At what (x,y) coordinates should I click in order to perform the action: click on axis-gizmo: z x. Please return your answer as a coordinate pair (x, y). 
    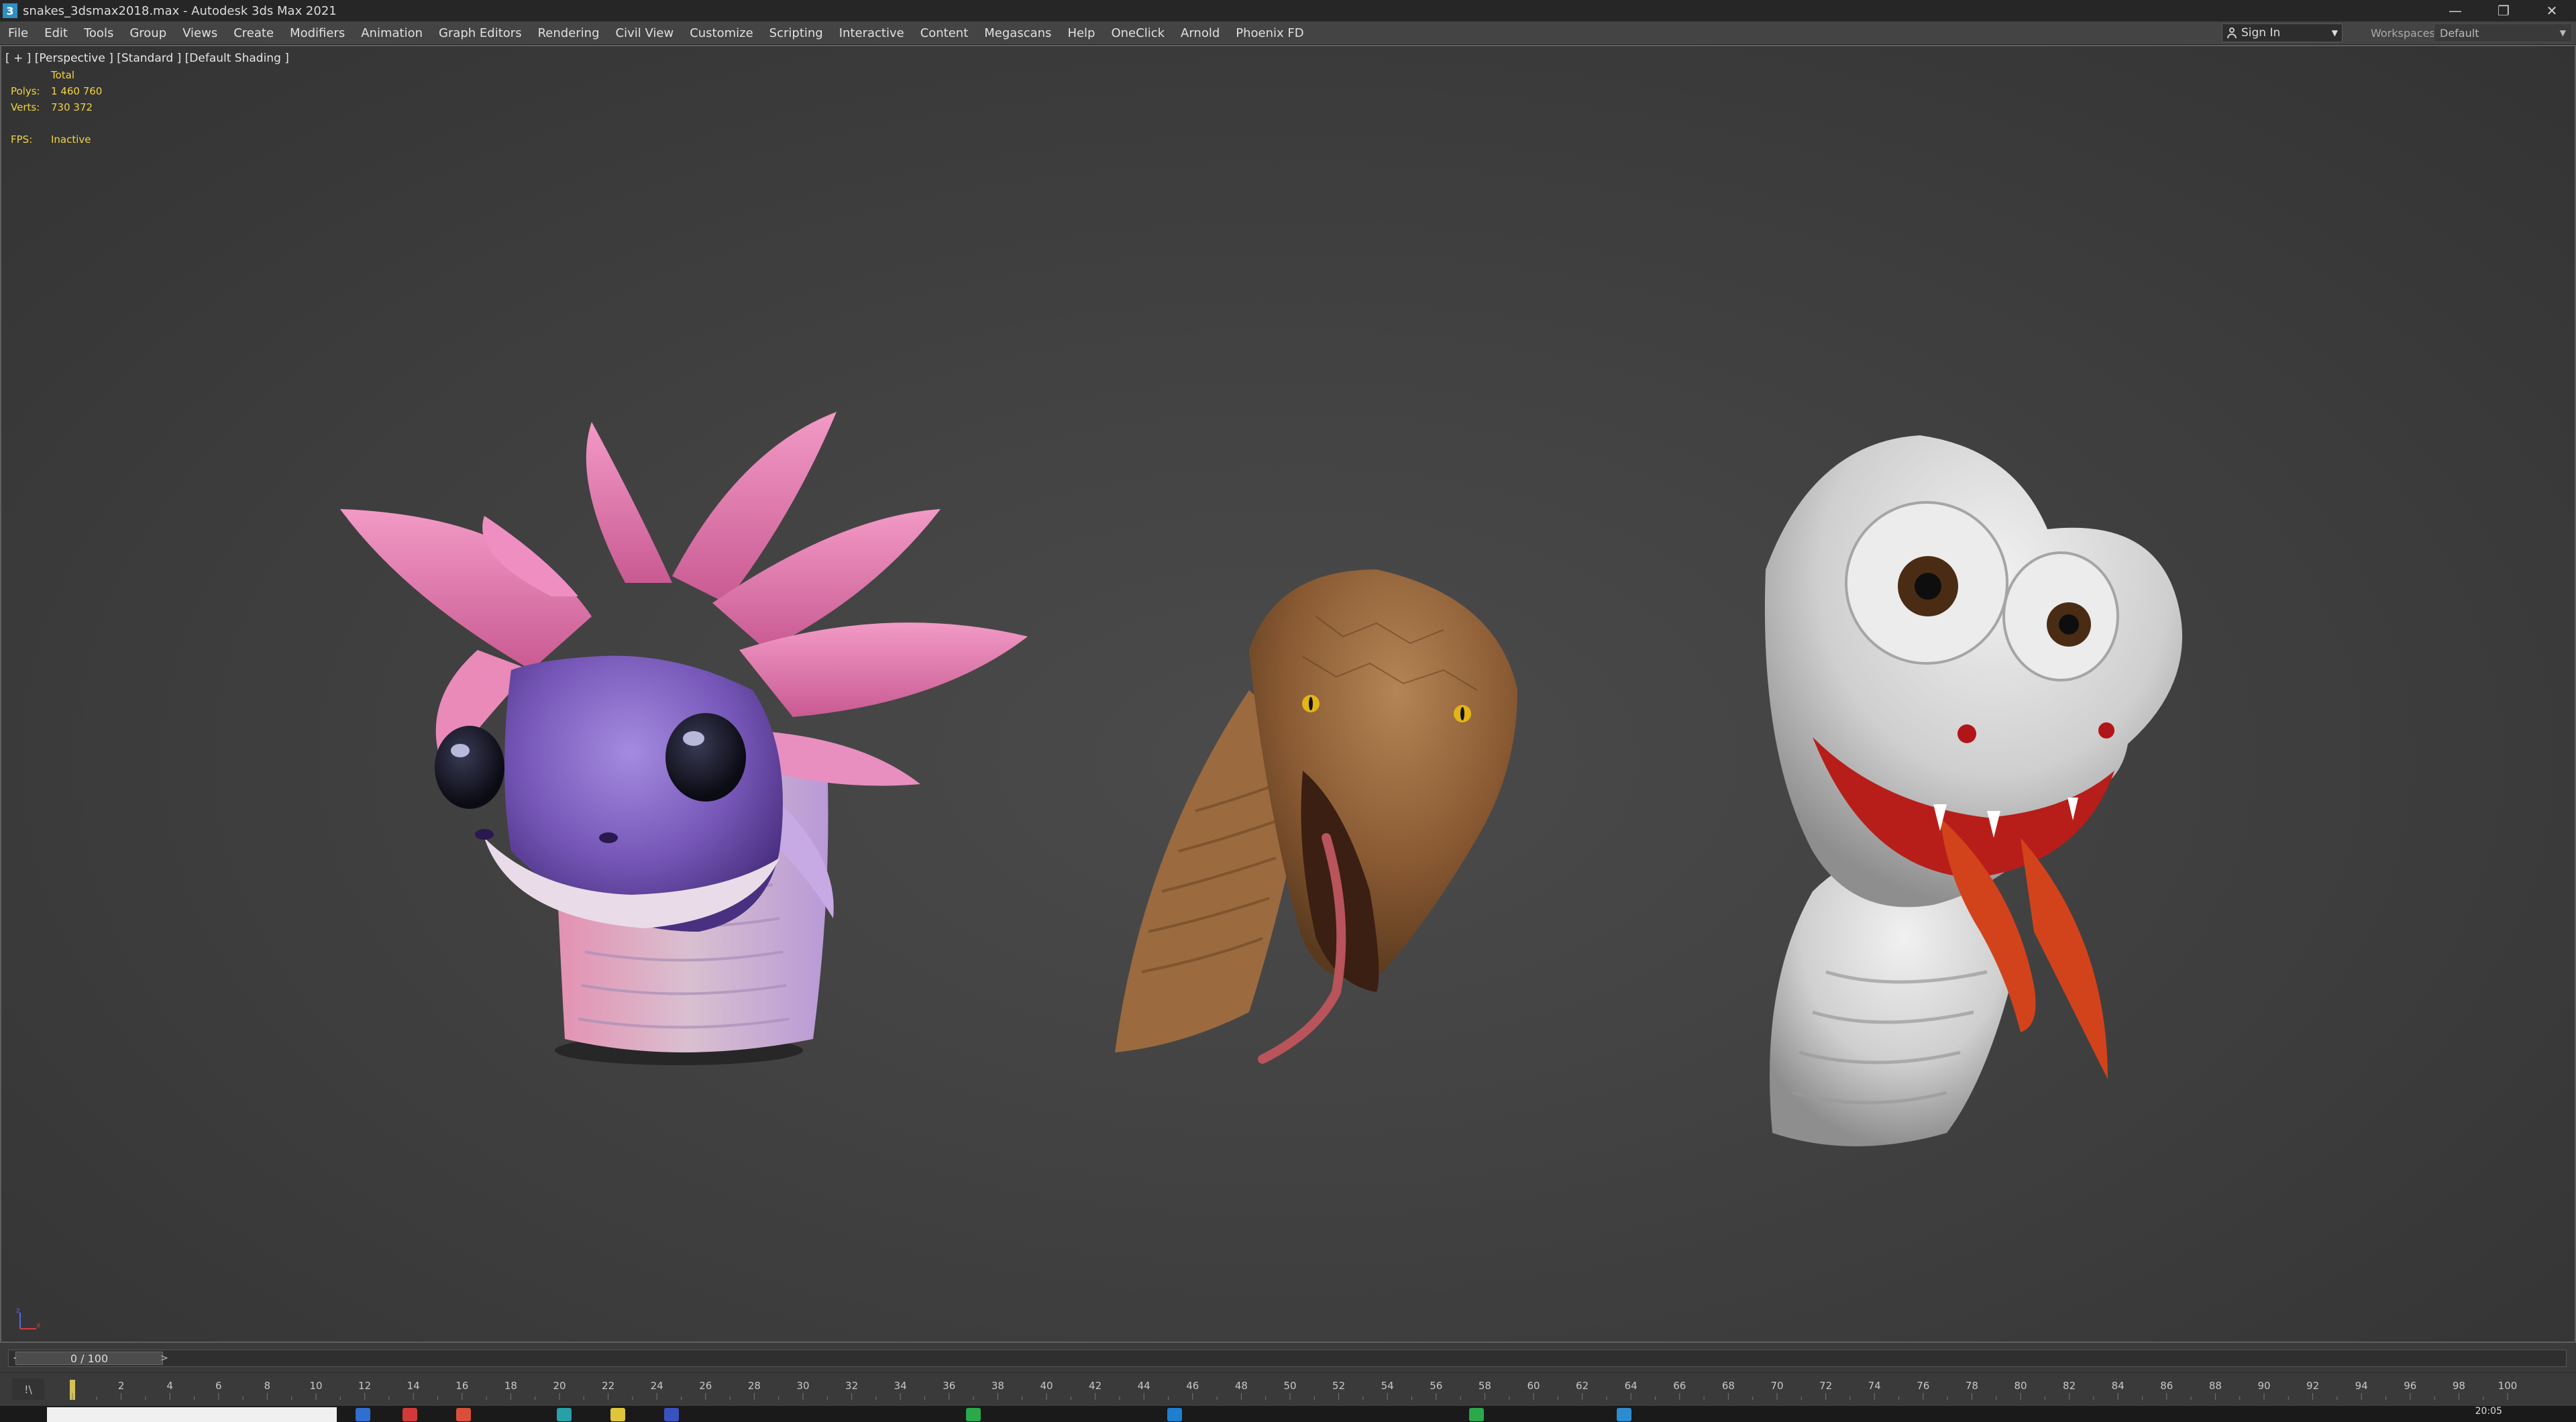
    Looking at the image, I should click on (28, 1318).